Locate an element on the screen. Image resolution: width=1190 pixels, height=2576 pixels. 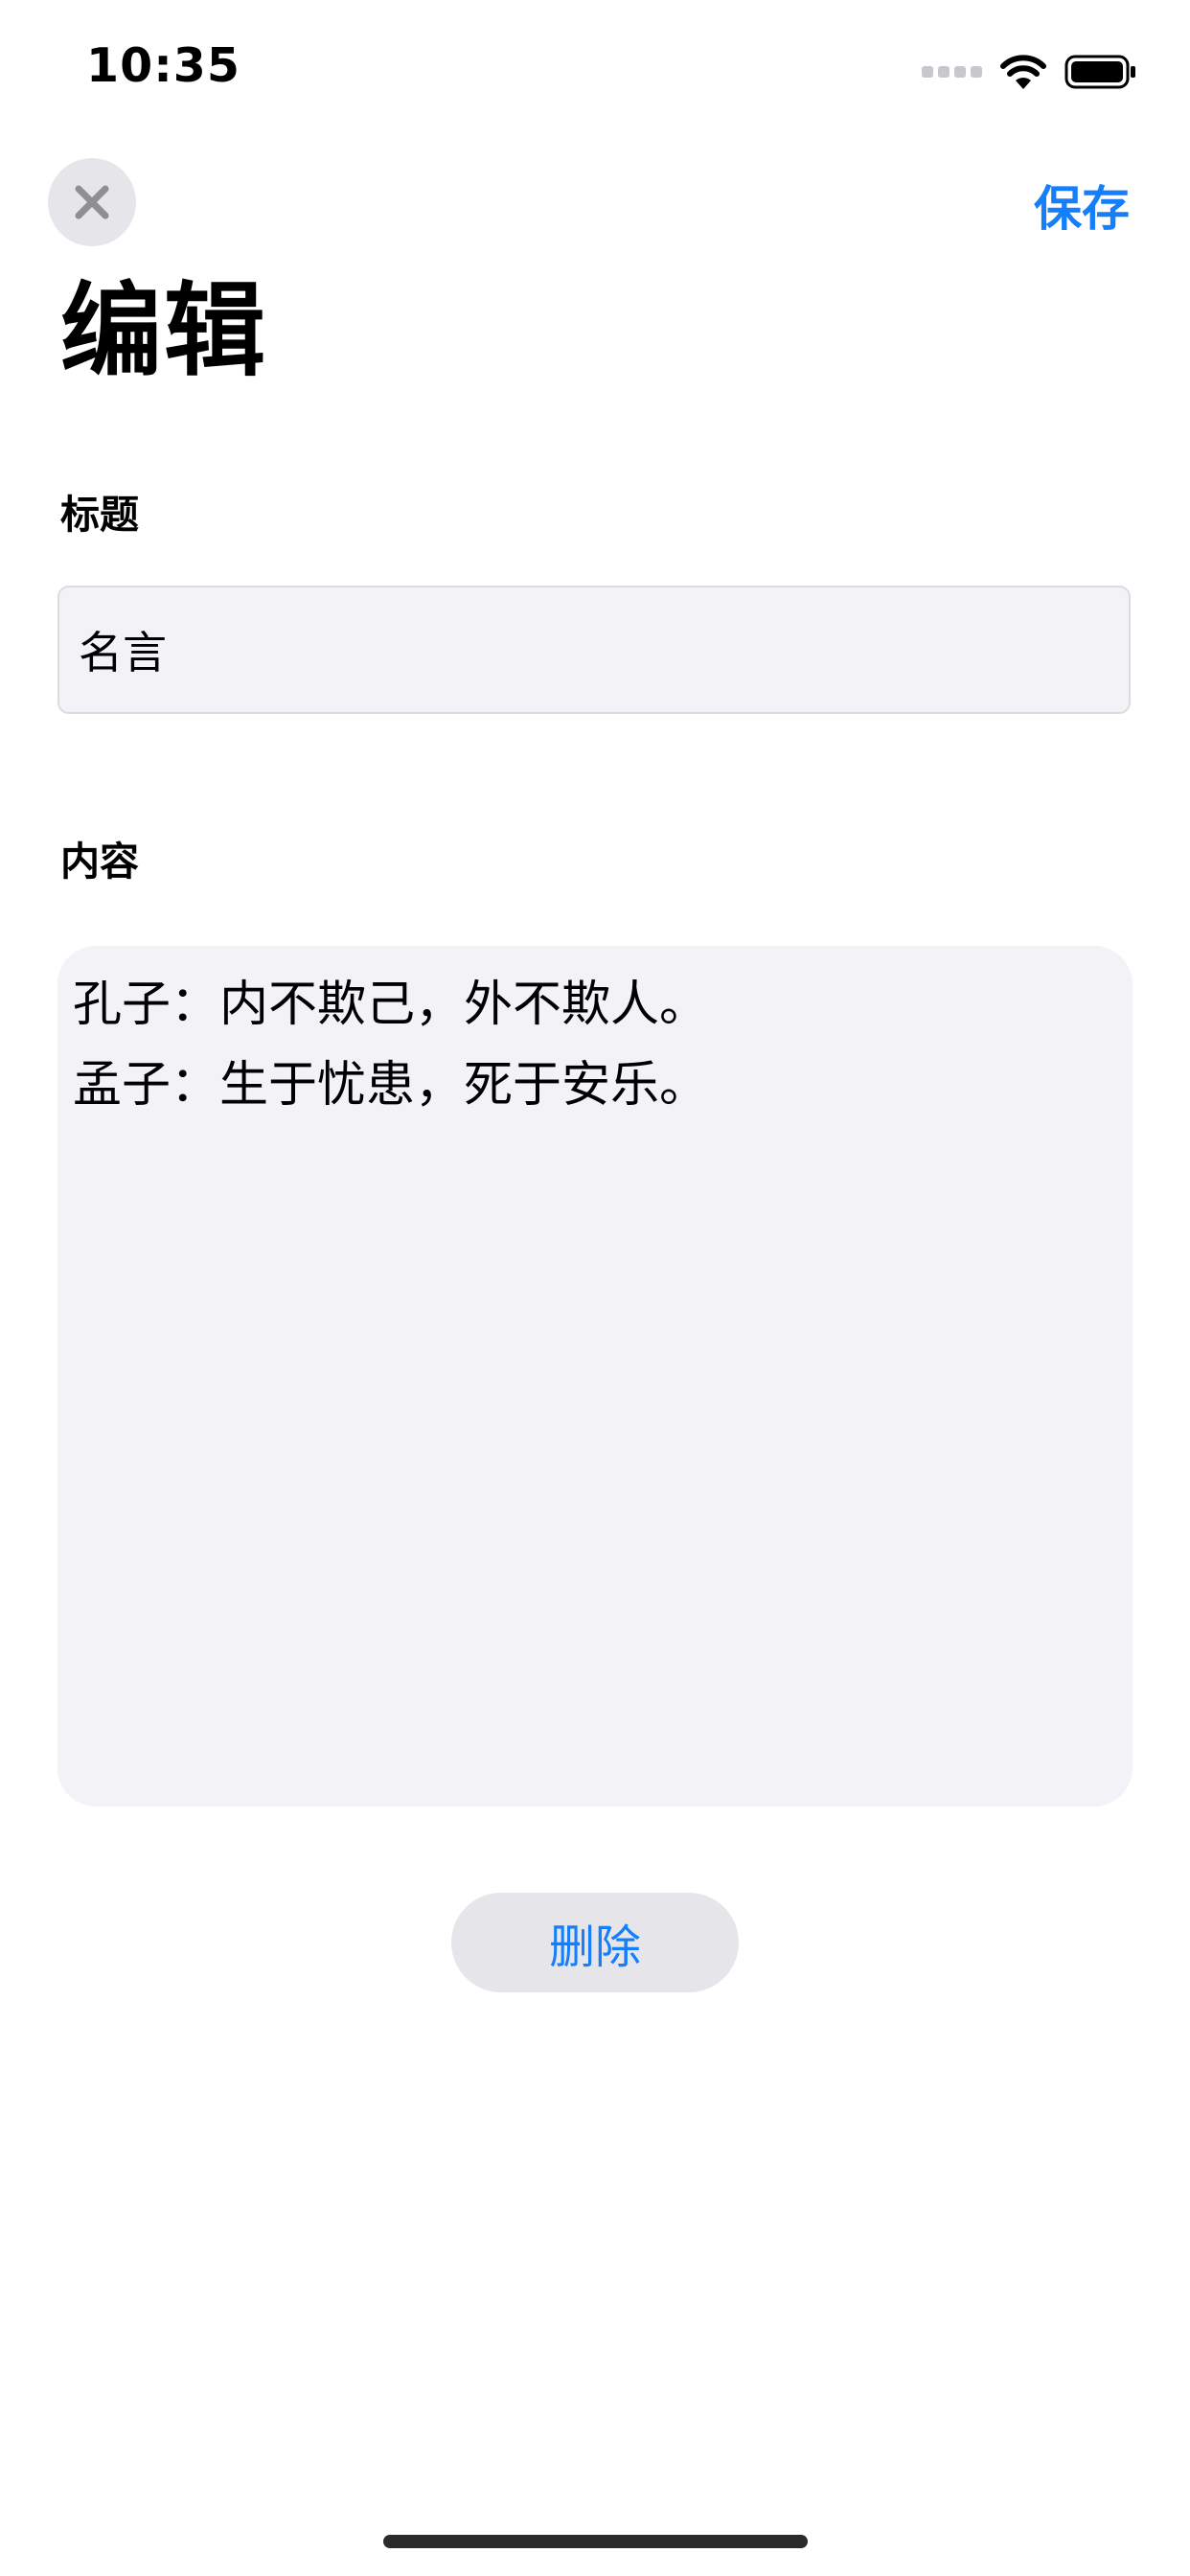
status-bar: 10:35 is located at coordinates (595, 67).